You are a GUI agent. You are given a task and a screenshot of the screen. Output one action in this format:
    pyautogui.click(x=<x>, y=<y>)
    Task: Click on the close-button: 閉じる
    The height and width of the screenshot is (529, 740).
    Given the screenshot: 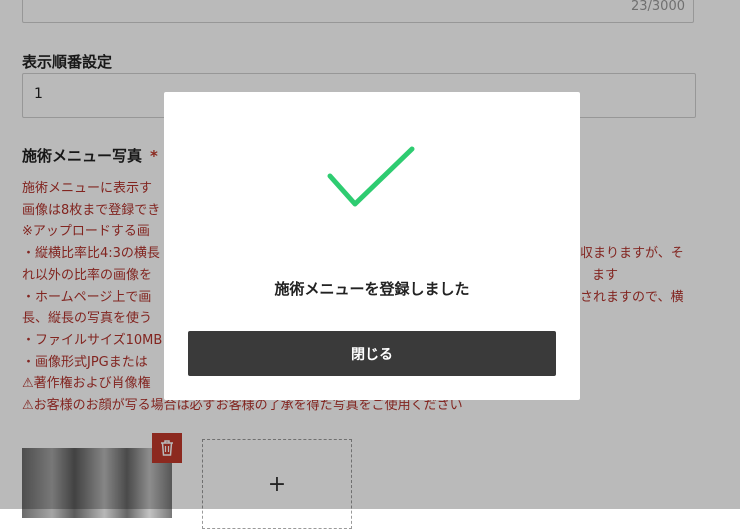 What is the action you would take?
    pyautogui.click(x=372, y=353)
    